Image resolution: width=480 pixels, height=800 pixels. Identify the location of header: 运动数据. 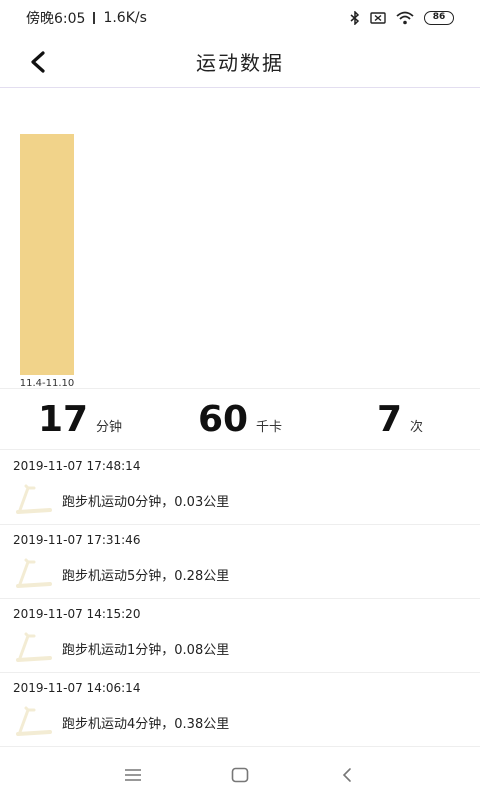
(240, 62).